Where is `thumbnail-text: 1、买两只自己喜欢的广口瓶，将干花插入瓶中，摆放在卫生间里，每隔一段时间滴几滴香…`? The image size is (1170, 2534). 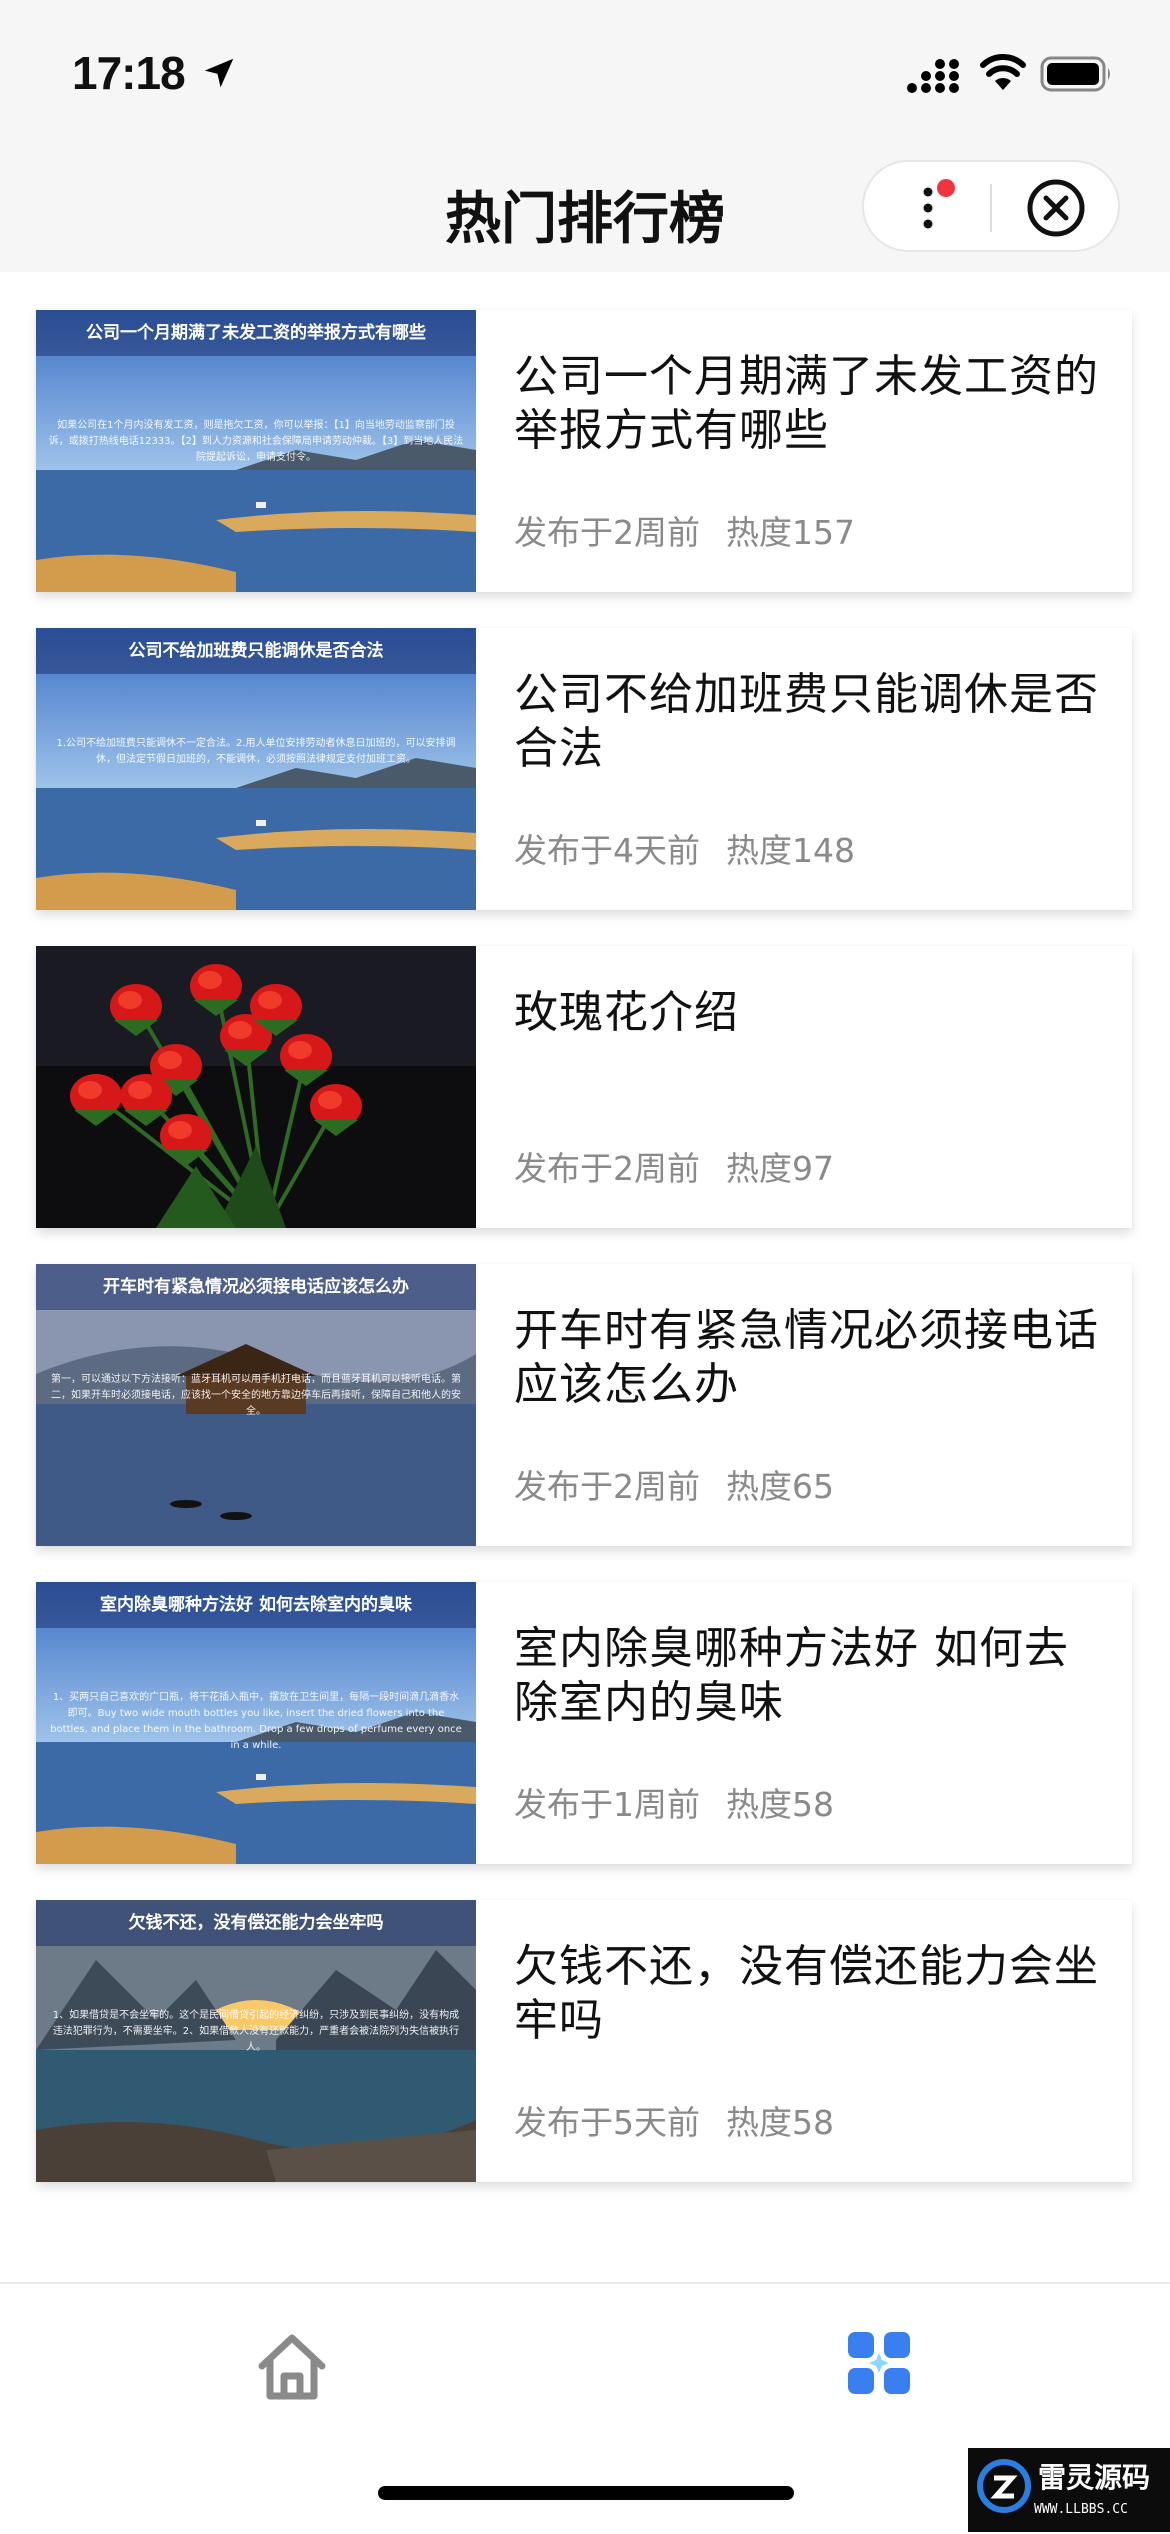 thumbnail-text: 1、买两只自己喜欢的广口瓶，将干花插入瓶中，摆放在卫生间里，每隔一段时间滴几滴香… is located at coordinates (256, 1721).